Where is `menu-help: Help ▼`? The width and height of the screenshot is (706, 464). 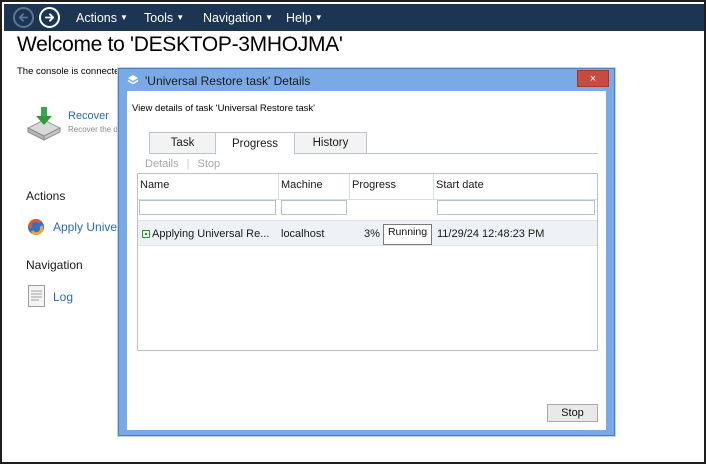
menu-help: Help ▼ is located at coordinates (304, 17).